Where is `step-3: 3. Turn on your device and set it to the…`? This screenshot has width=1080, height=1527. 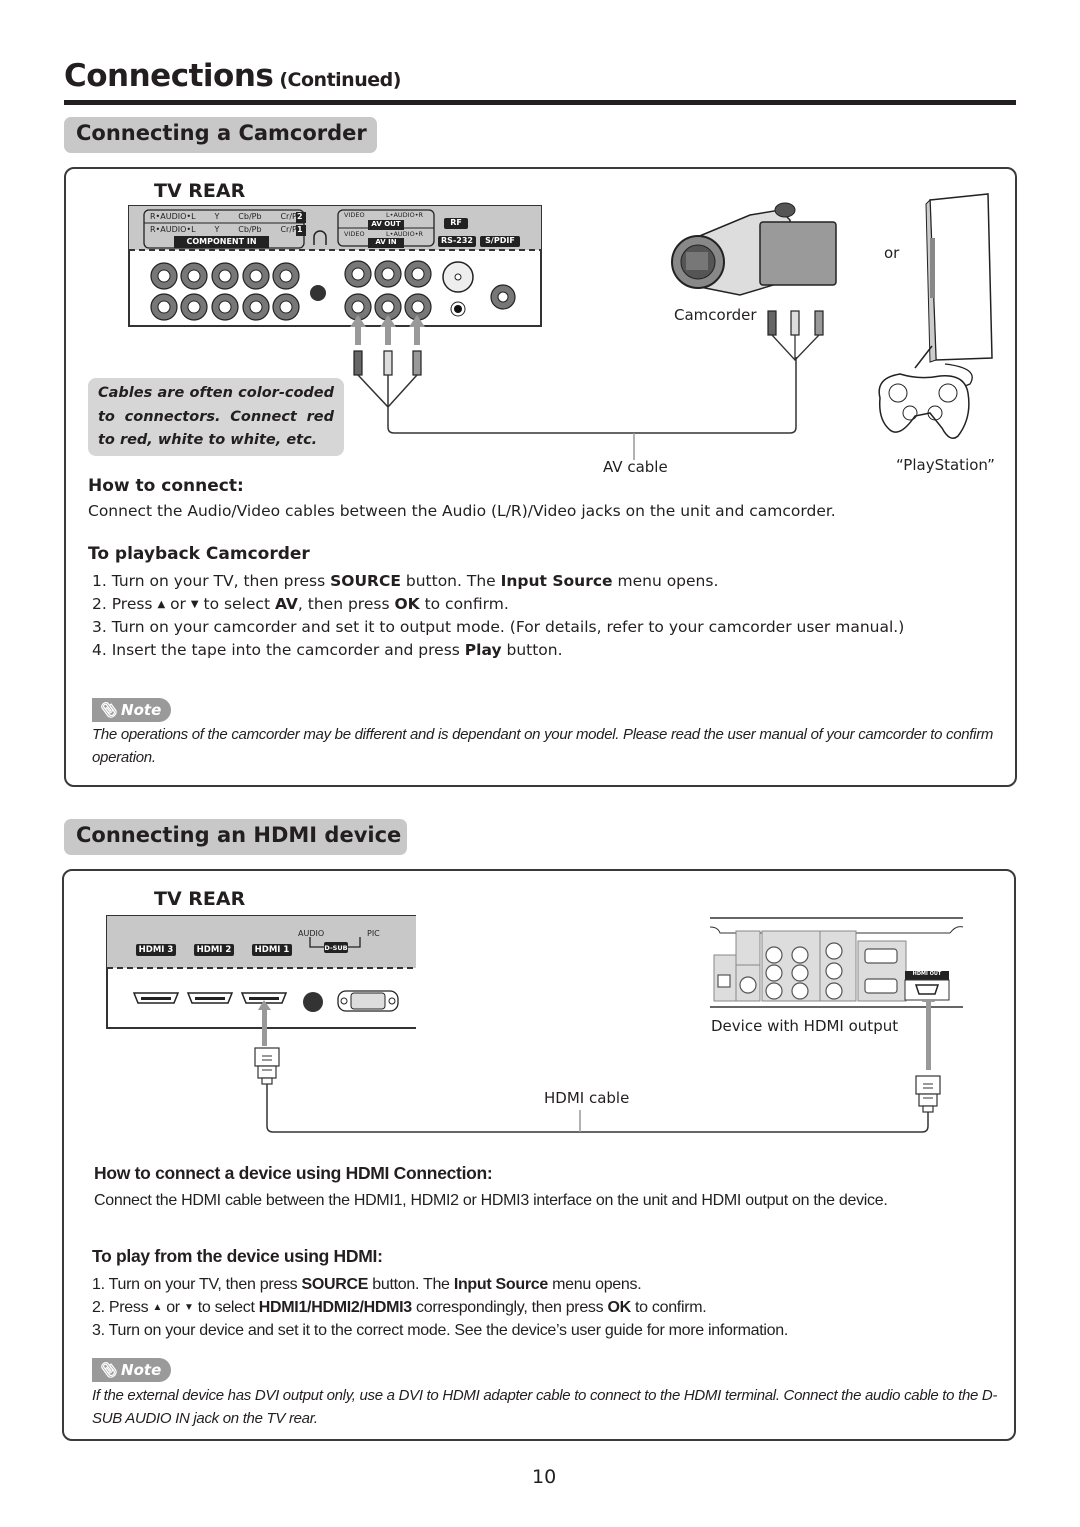 step-3: 3. Turn on your device and set it to the… is located at coordinates (440, 1330).